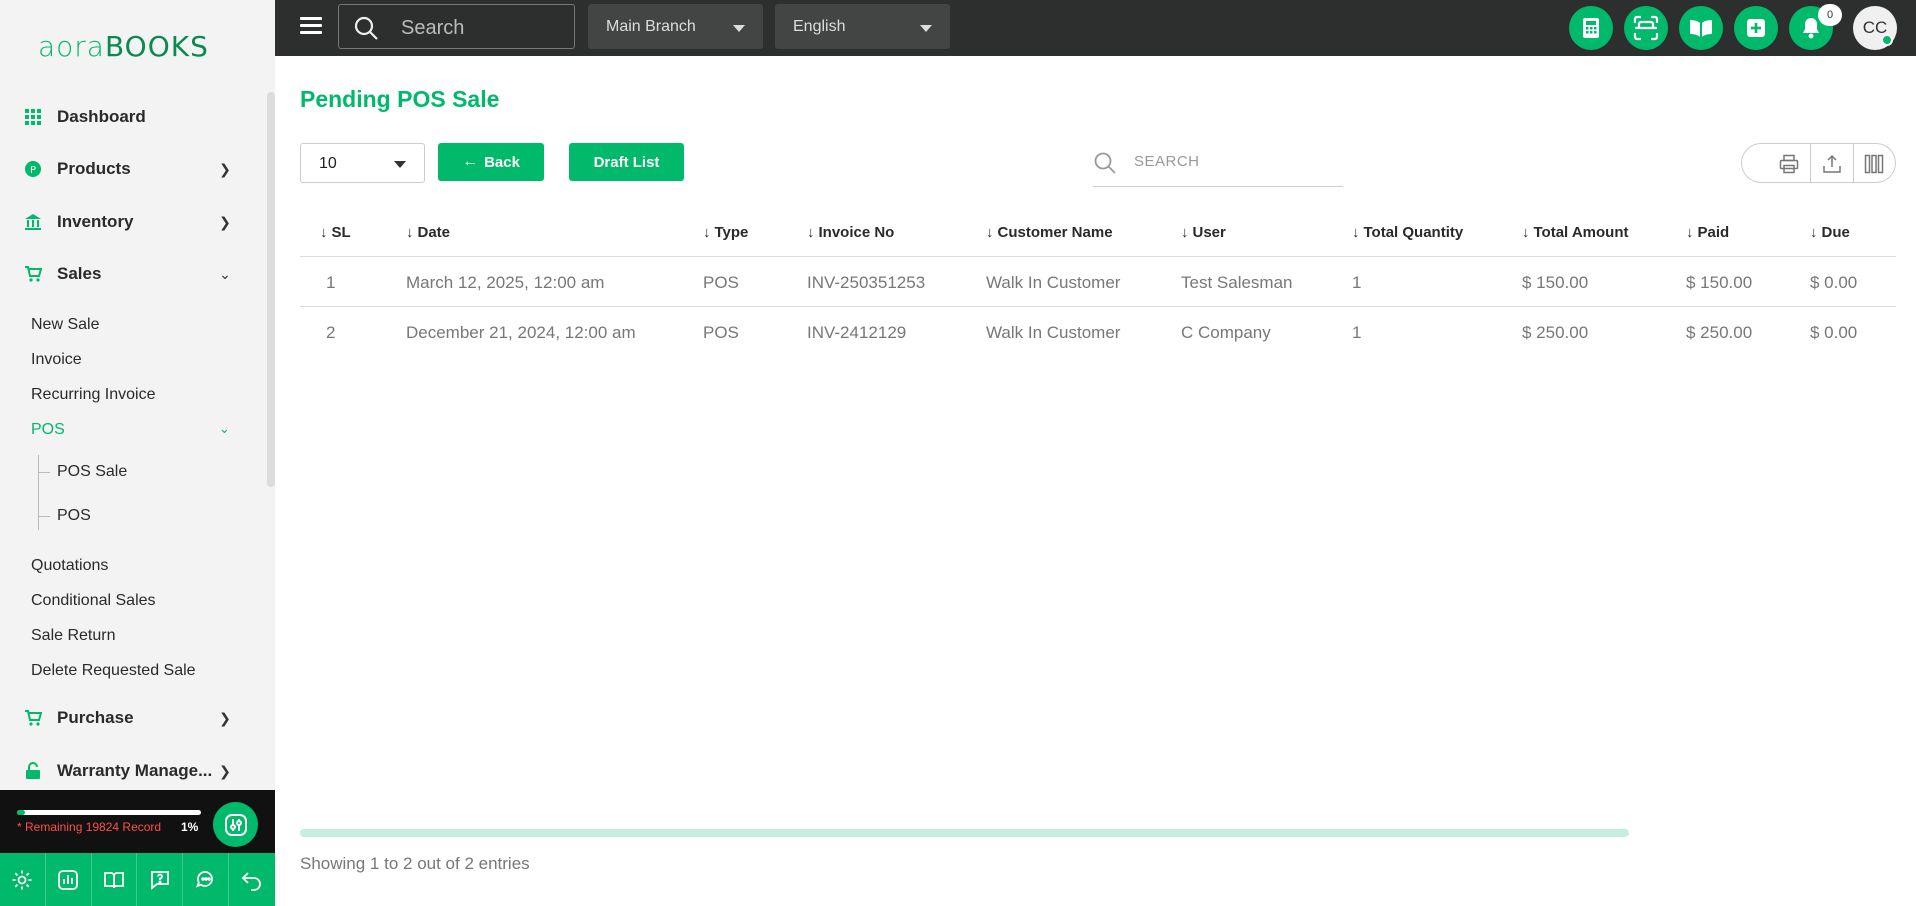 The height and width of the screenshot is (906, 1916). I want to click on svg-text: P, so click(33, 170).